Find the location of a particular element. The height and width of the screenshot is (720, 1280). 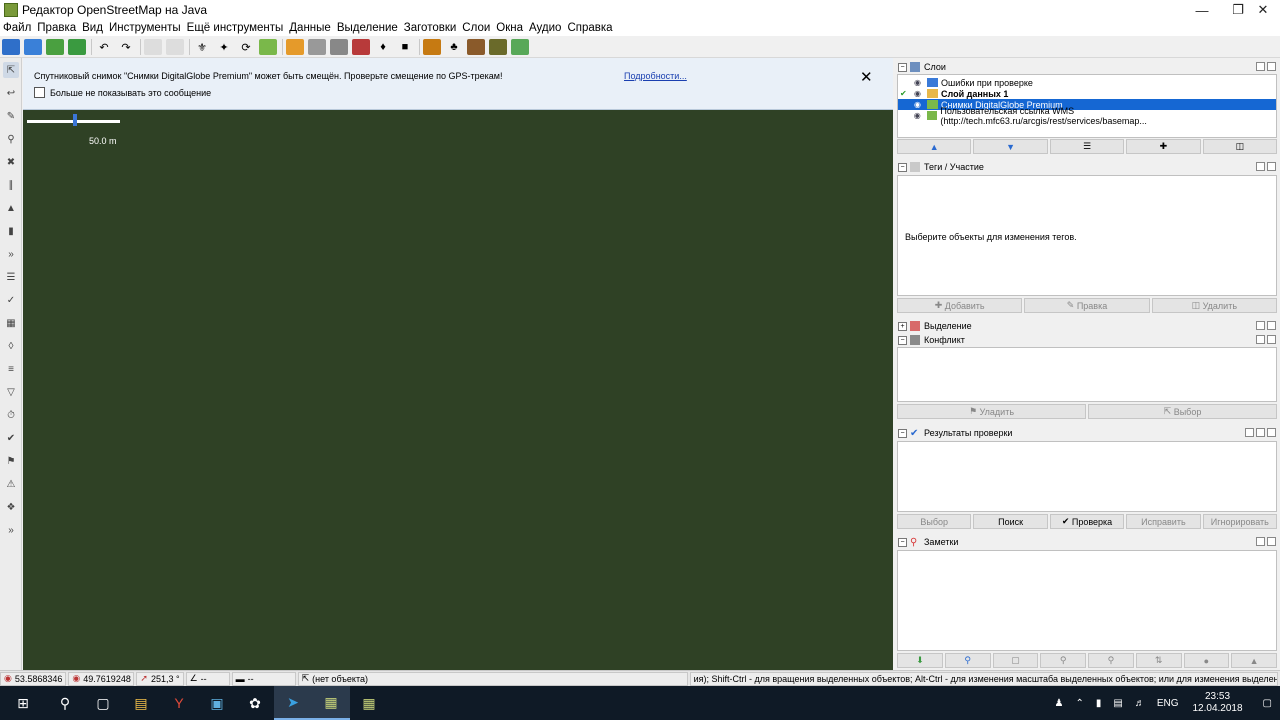

combine-way-icon: ✦ is located at coordinates (224, 47).